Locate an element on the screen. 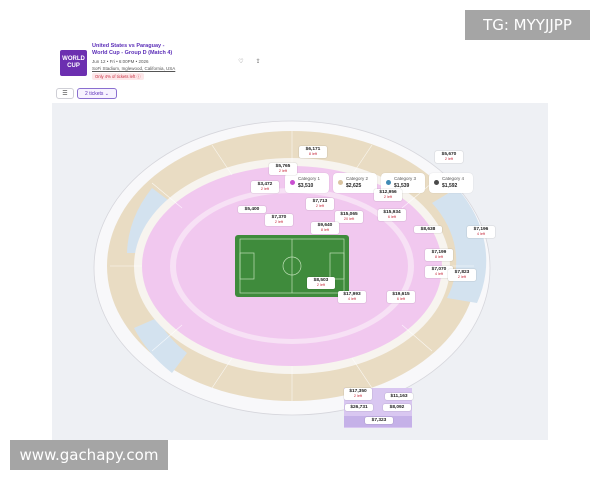 The image size is (600, 480). pin-price: $5,400 is located at coordinates (252, 209).